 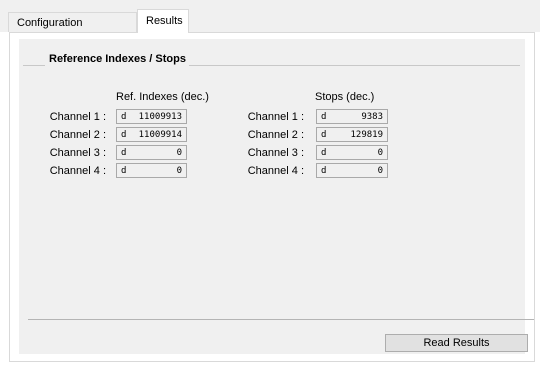 I want to click on stop-channel-3-value: 0, so click(x=380, y=153).